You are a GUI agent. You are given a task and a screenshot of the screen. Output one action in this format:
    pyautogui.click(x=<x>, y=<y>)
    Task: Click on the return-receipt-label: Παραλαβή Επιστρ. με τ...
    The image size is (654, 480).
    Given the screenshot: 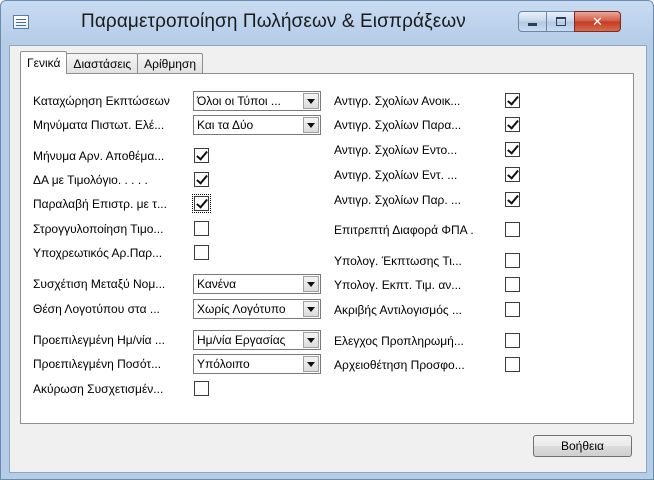 What is the action you would take?
    pyautogui.click(x=100, y=204)
    